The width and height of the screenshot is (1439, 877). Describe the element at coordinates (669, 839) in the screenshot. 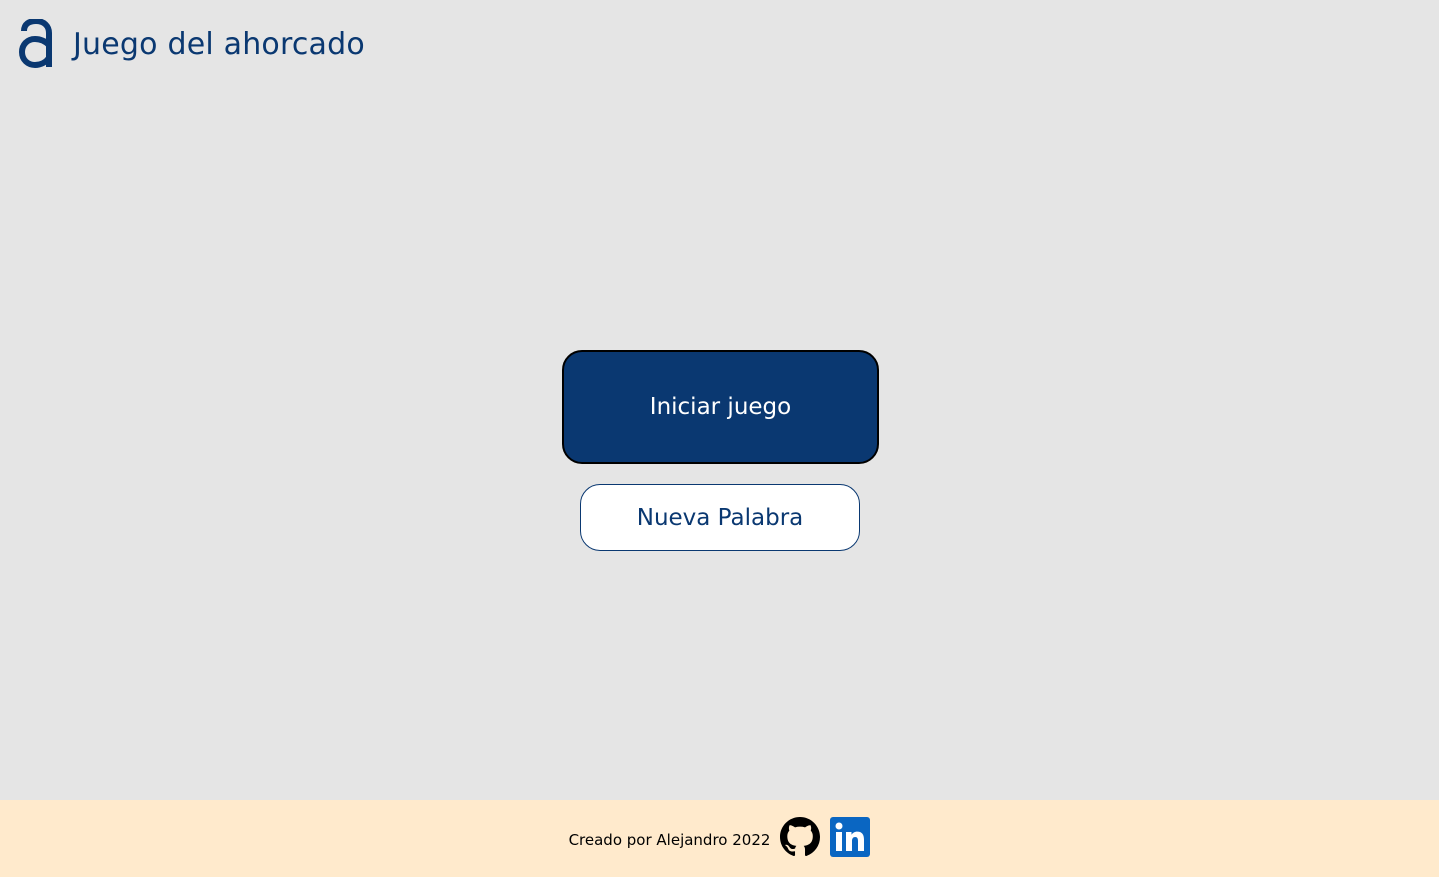

I see `footer-credit: Creado por Alejandro 2022` at that location.